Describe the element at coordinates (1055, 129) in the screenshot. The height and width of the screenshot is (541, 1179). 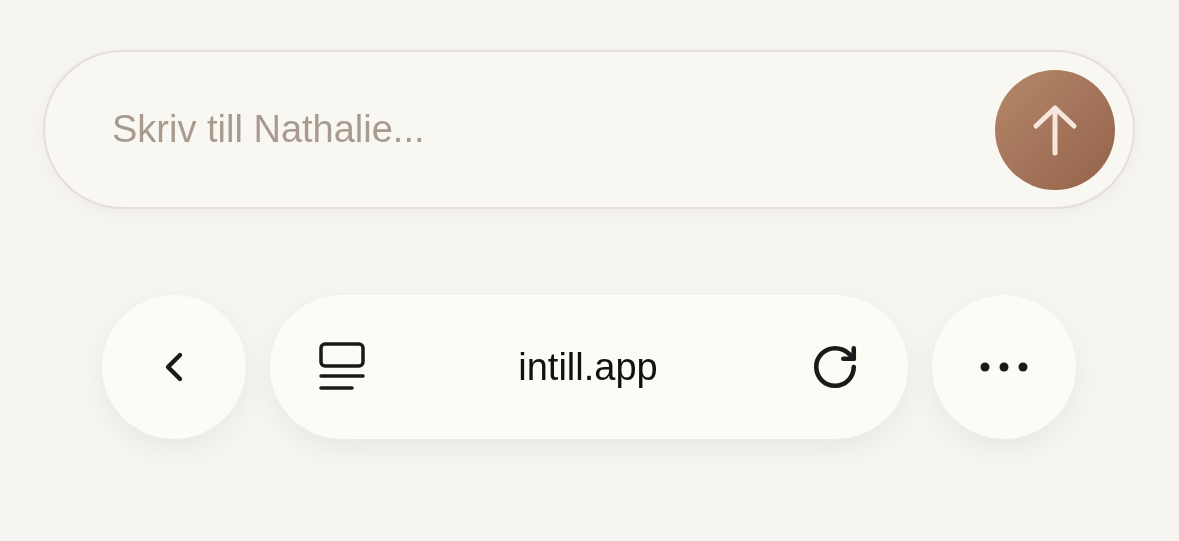
I see `arrow-up-icon` at that location.